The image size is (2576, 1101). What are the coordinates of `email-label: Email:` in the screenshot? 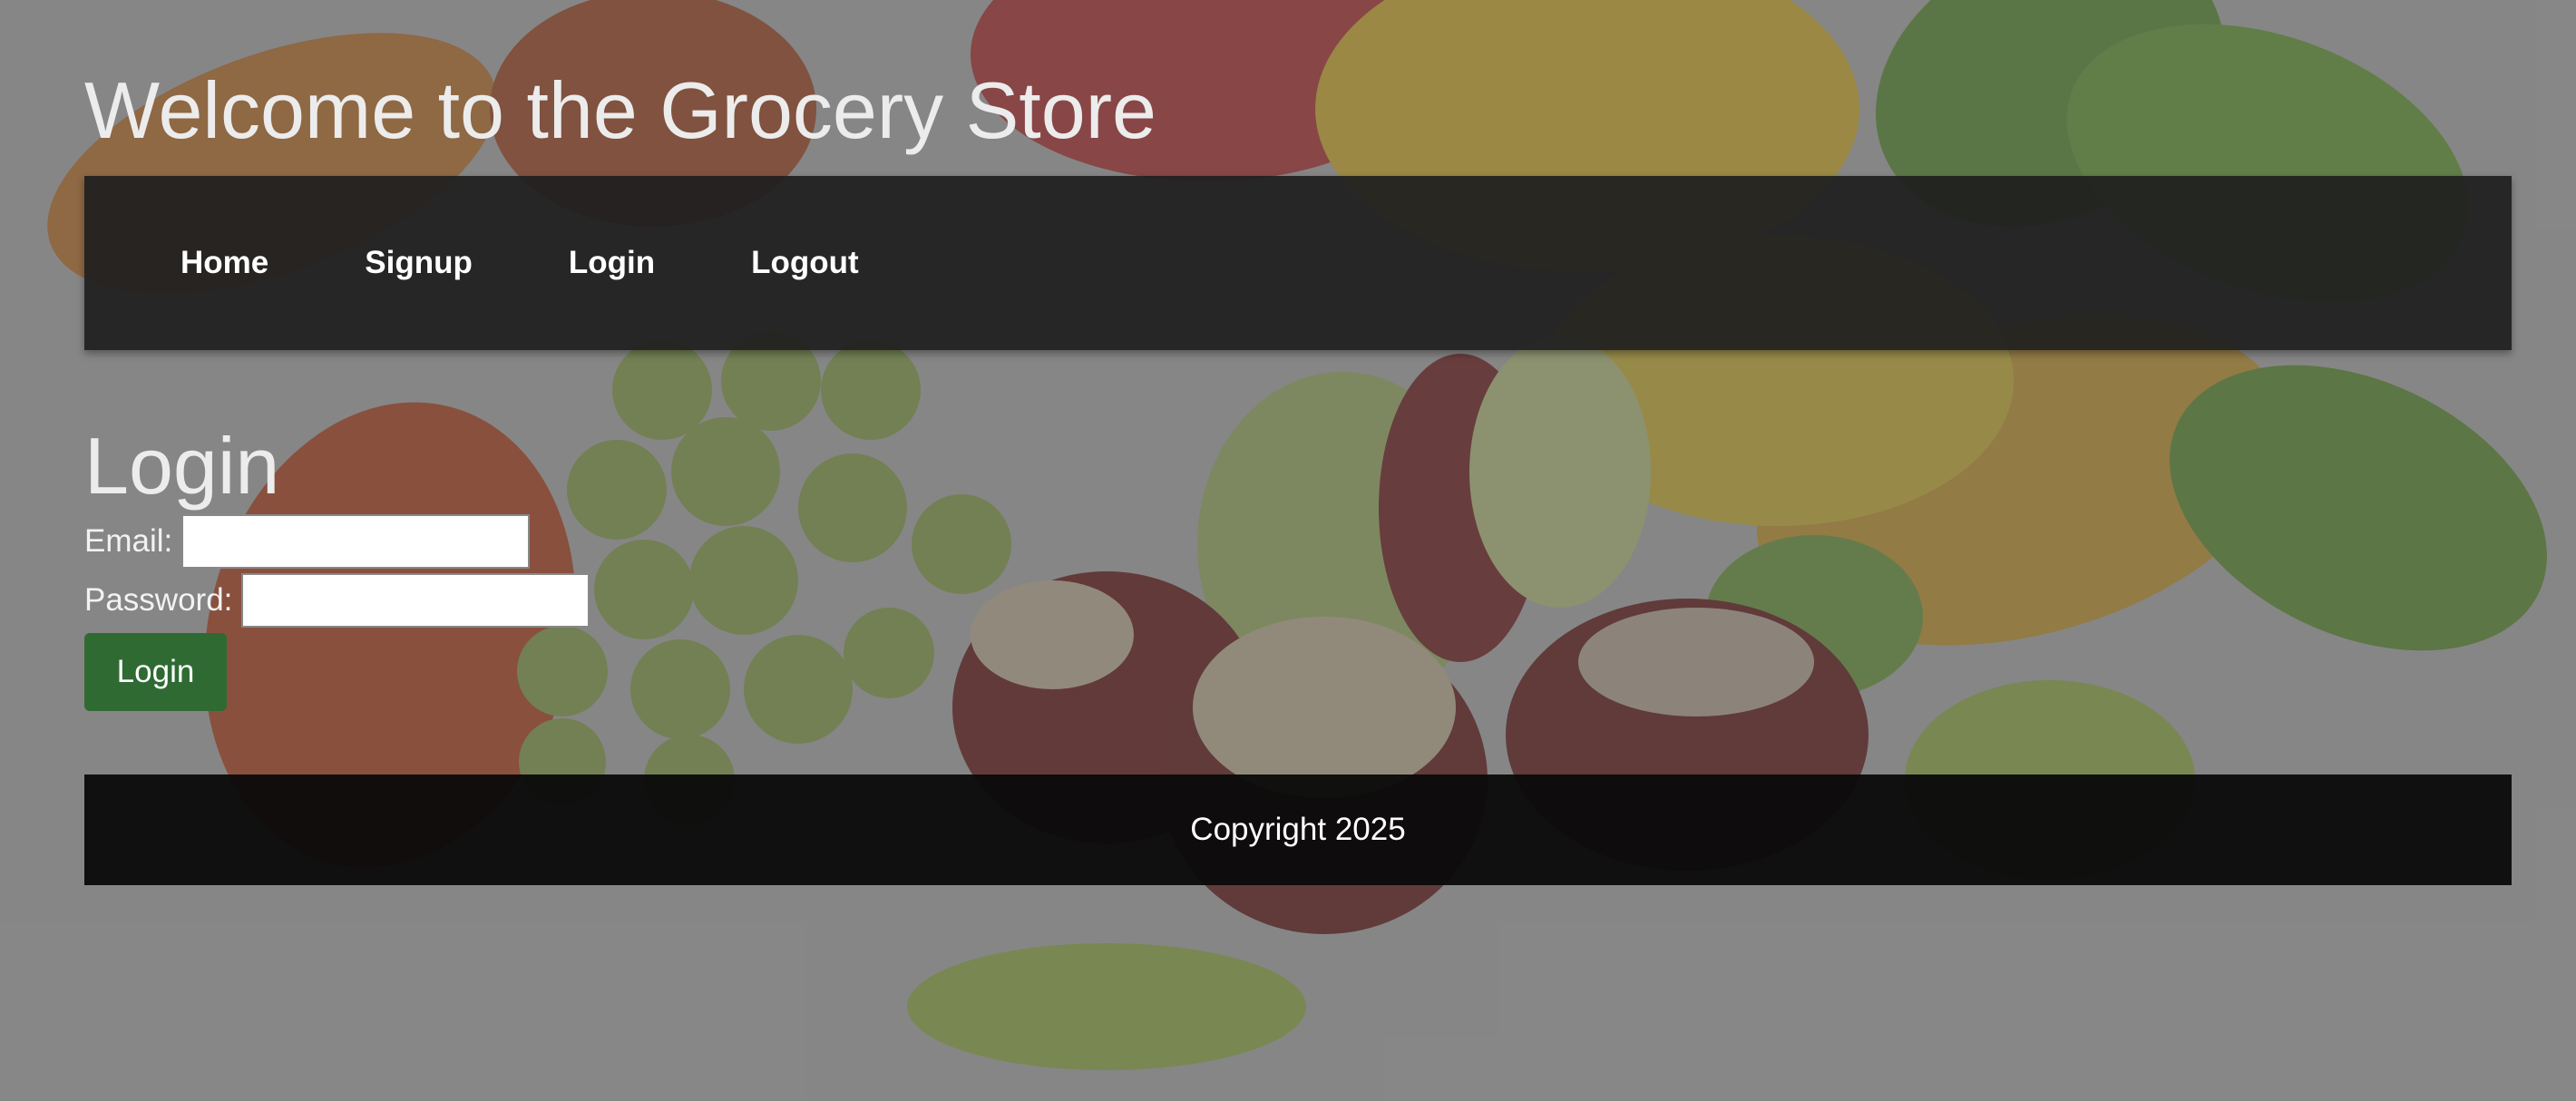 It's located at (128, 540).